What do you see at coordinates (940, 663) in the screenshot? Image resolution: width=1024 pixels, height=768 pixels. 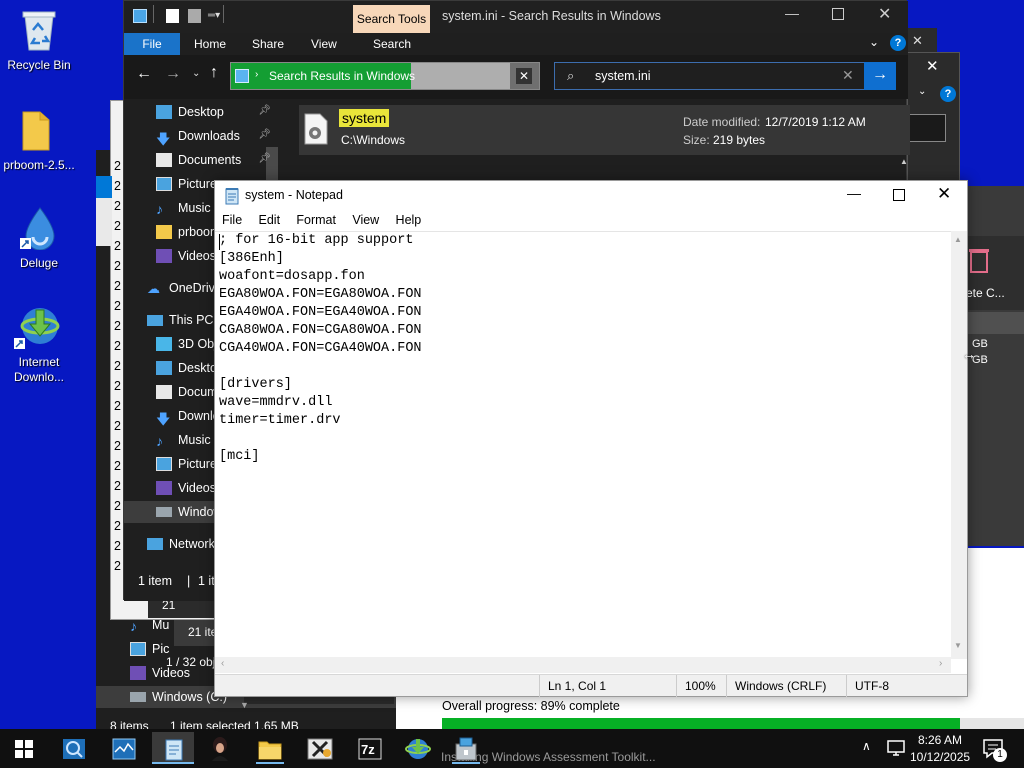 I see `scroll-right-icon: ›` at bounding box center [940, 663].